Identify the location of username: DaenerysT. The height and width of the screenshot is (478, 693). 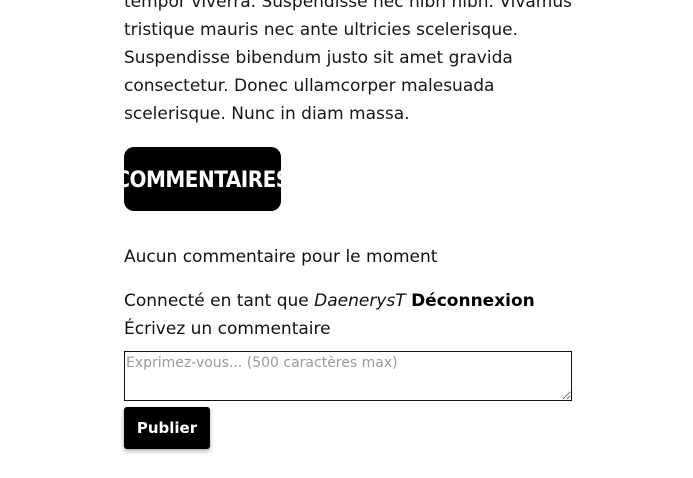
(360, 301).